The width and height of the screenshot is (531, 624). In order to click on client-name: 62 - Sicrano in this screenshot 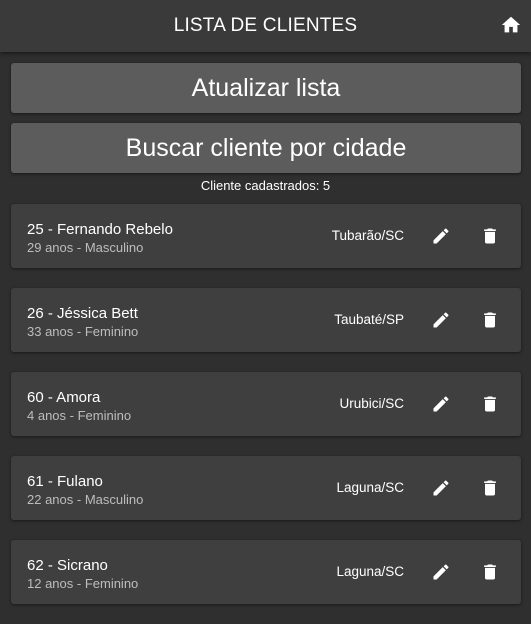, I will do `click(67, 565)`.